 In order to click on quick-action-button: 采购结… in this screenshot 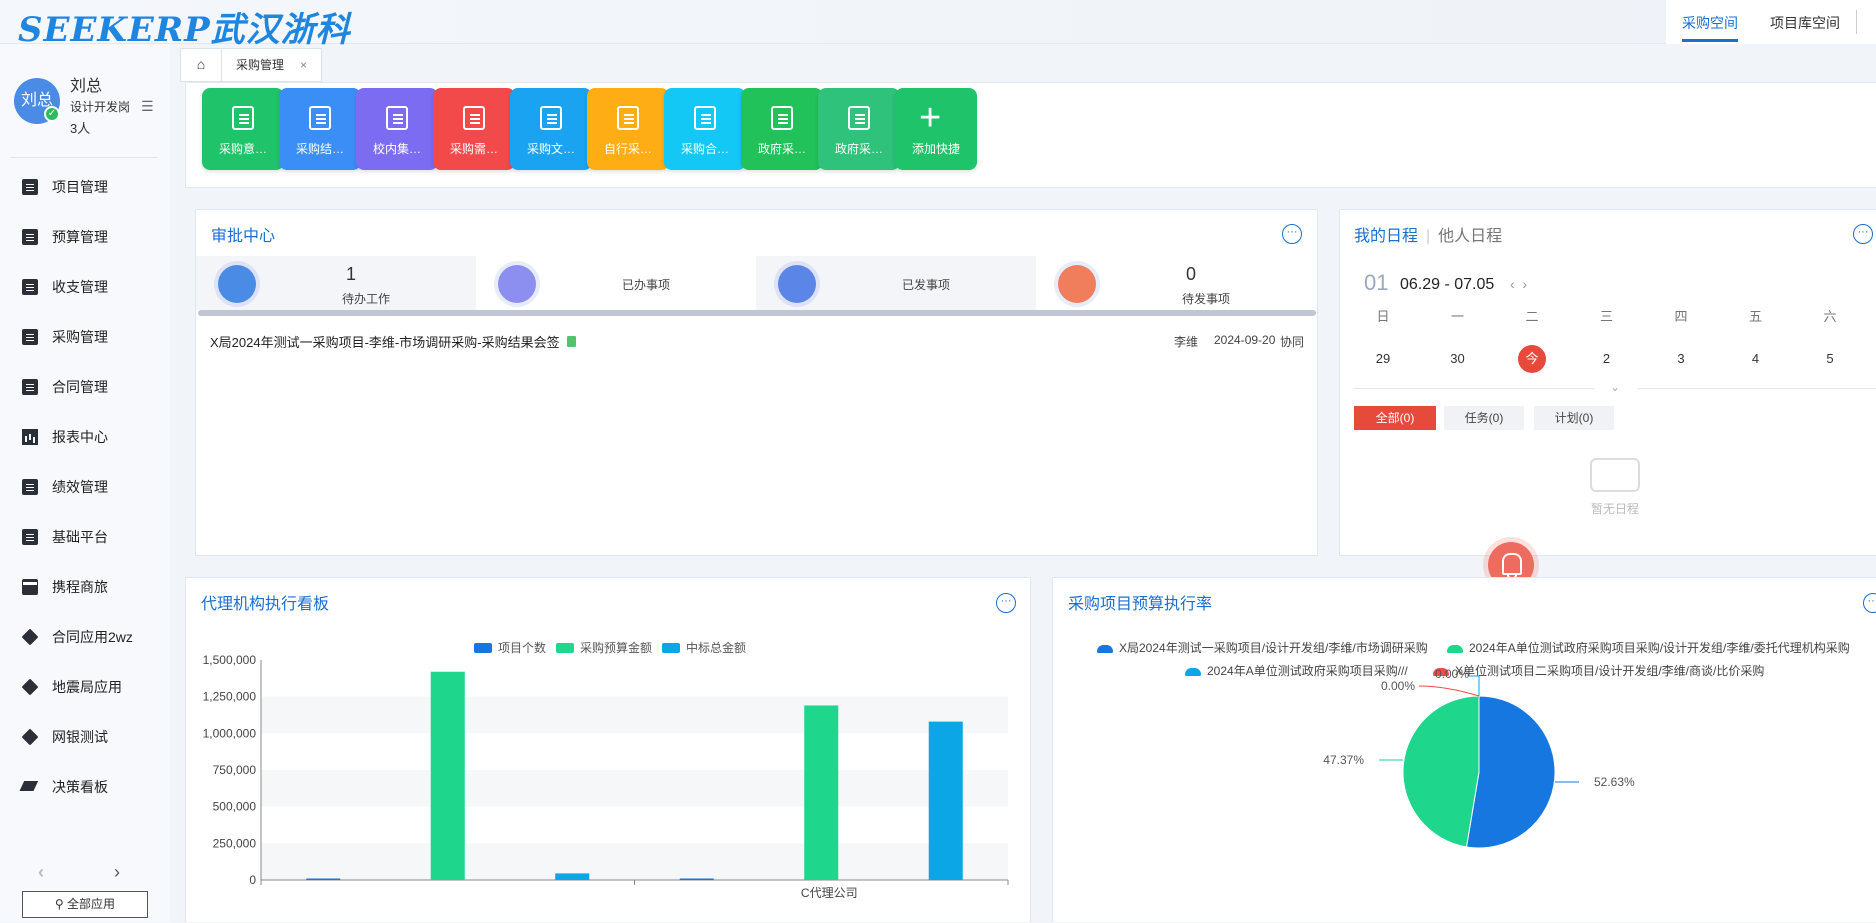, I will do `click(320, 129)`.